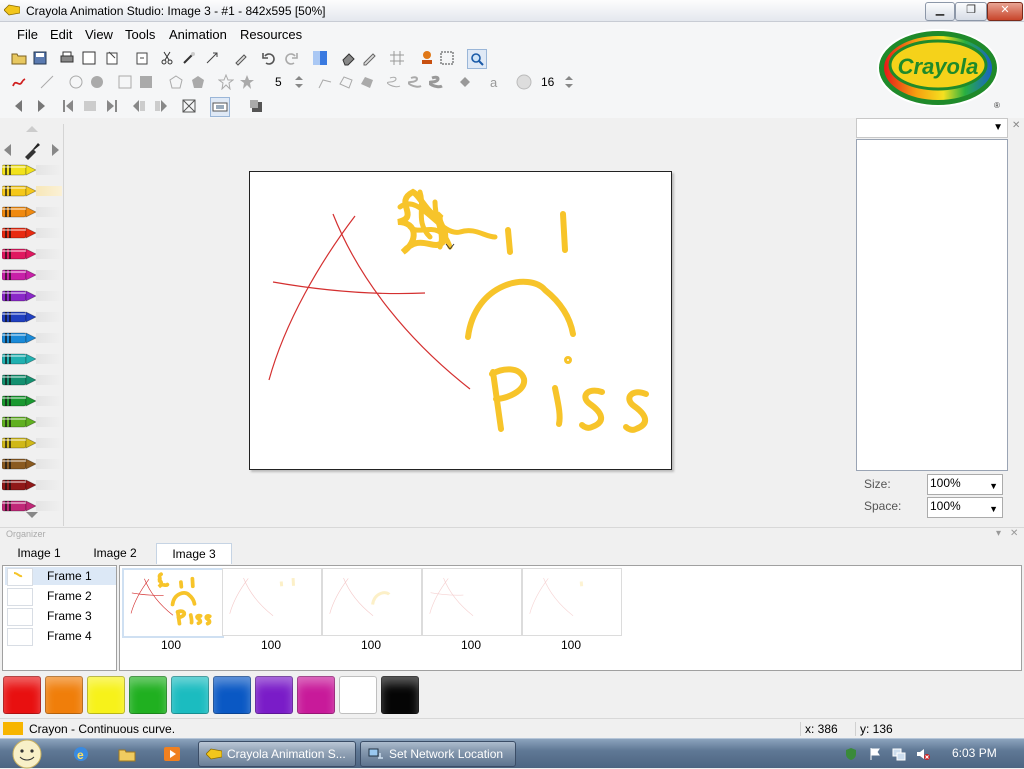  I want to click on square-filled-icon, so click(146, 82).